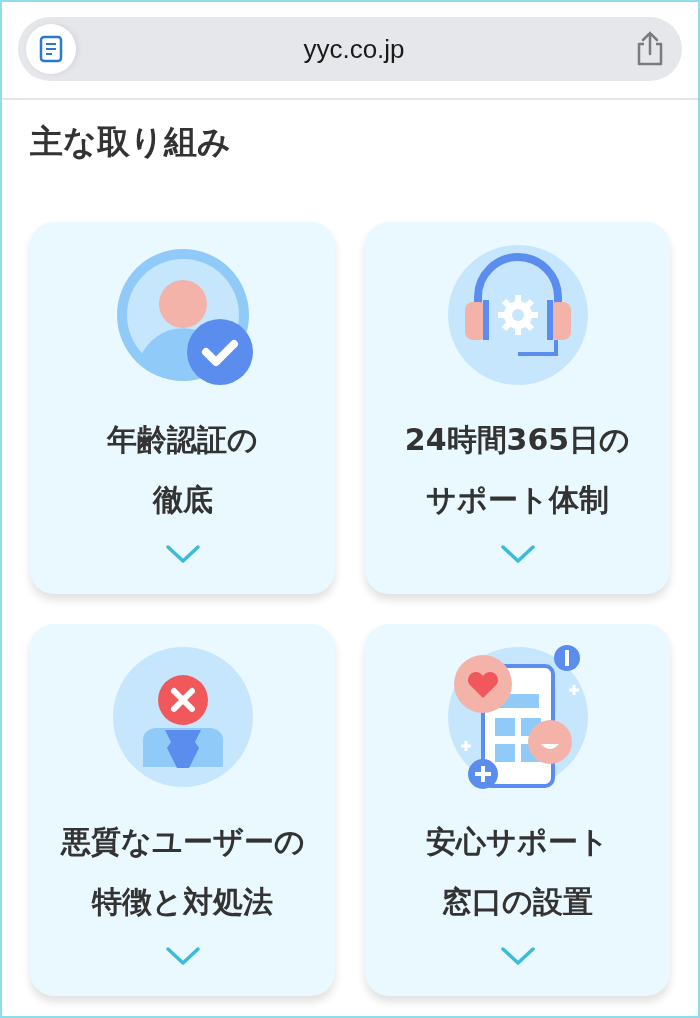 The image size is (700, 1018). Describe the element at coordinates (182, 871) in the screenshot. I see `card-title: 悪質なユーザーの 特徴と対処法` at that location.